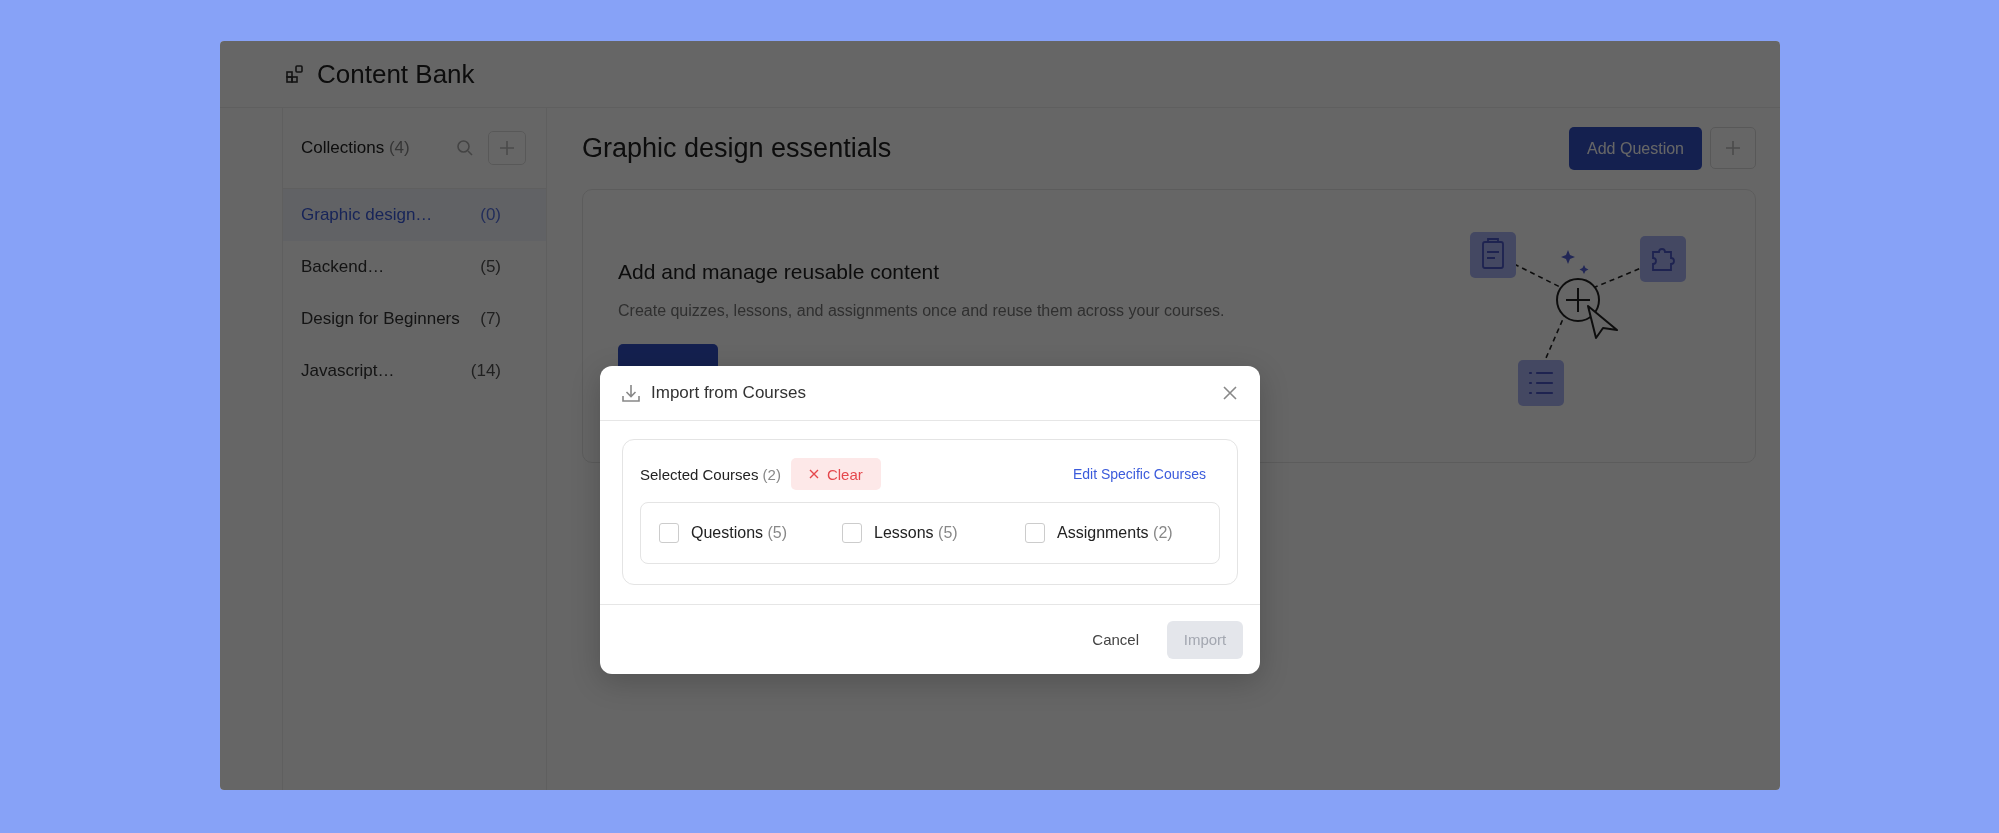 This screenshot has width=1999, height=833. Describe the element at coordinates (1115, 533) in the screenshot. I see `option-label: Assignments (2)` at that location.